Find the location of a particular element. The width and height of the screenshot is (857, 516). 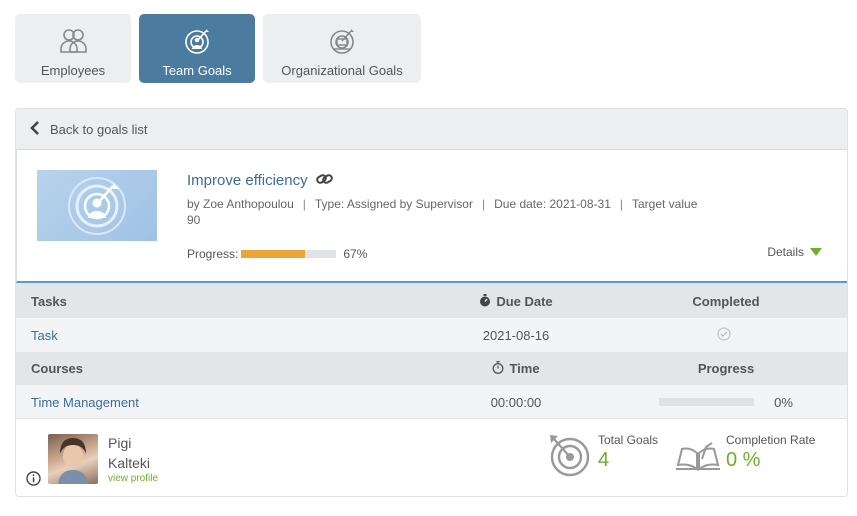

tasks-col-due-label: Due Date is located at coordinates (524, 301).